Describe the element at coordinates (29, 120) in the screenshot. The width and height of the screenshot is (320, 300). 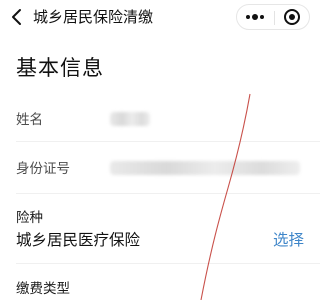
I see `name-label: 姓名` at that location.